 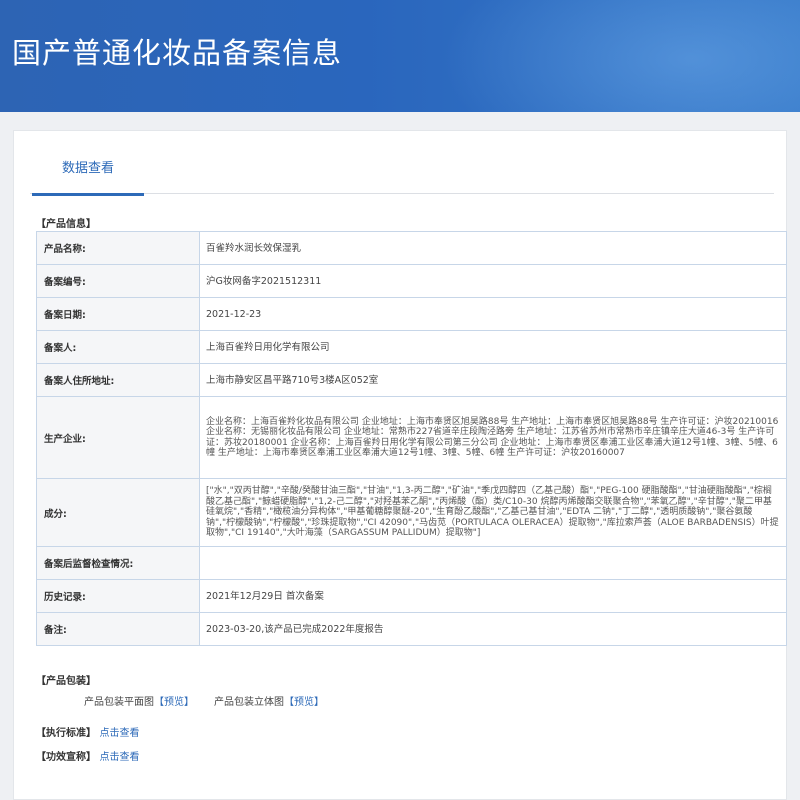 I want to click on row-key: 备案人:, so click(x=118, y=347).